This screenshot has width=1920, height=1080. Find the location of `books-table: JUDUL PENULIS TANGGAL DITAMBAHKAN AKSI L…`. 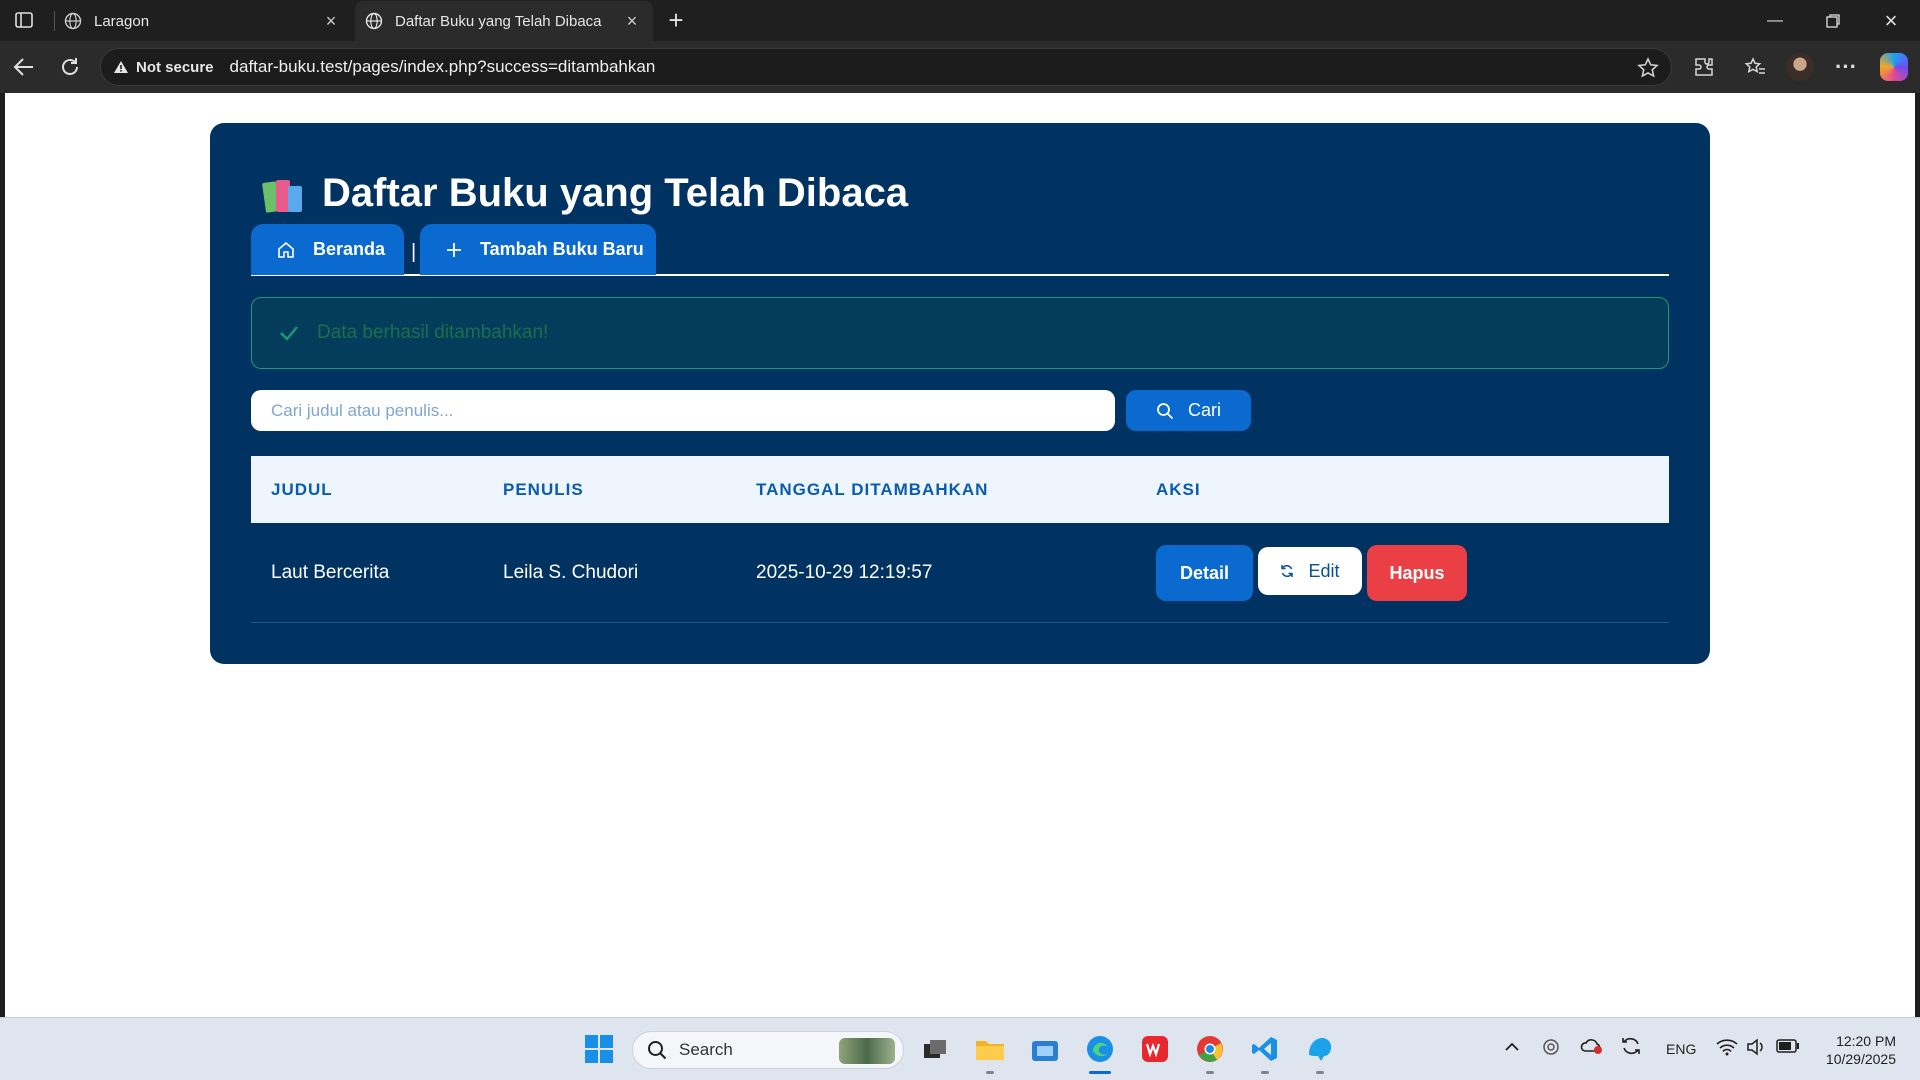

books-table: JUDUL PENULIS TANGGAL DITAMBAHKAN AKSI L… is located at coordinates (960, 539).